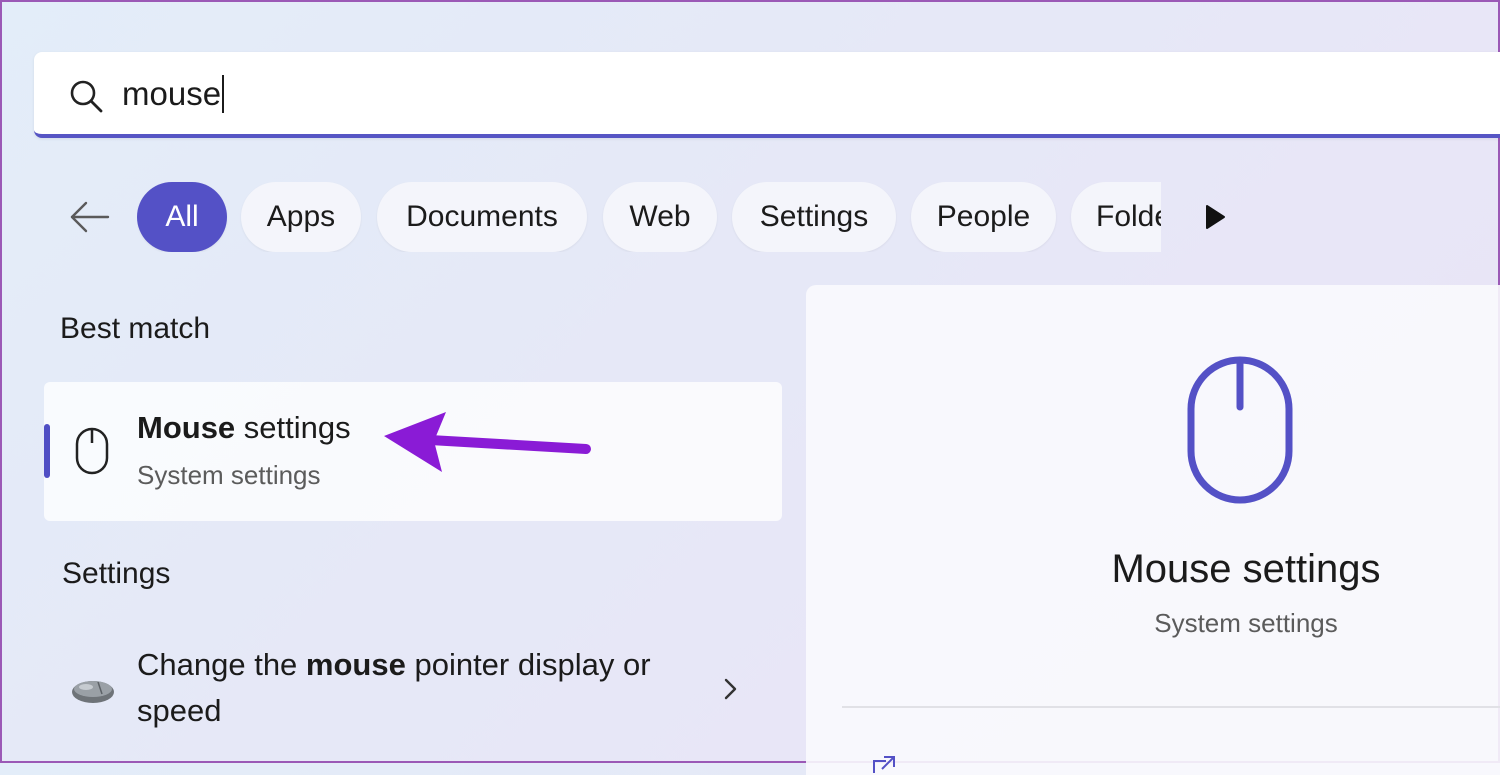 This screenshot has width=1500, height=775. What do you see at coordinates (229, 475) in the screenshot?
I see `best-match-subtitle: System settings` at bounding box center [229, 475].